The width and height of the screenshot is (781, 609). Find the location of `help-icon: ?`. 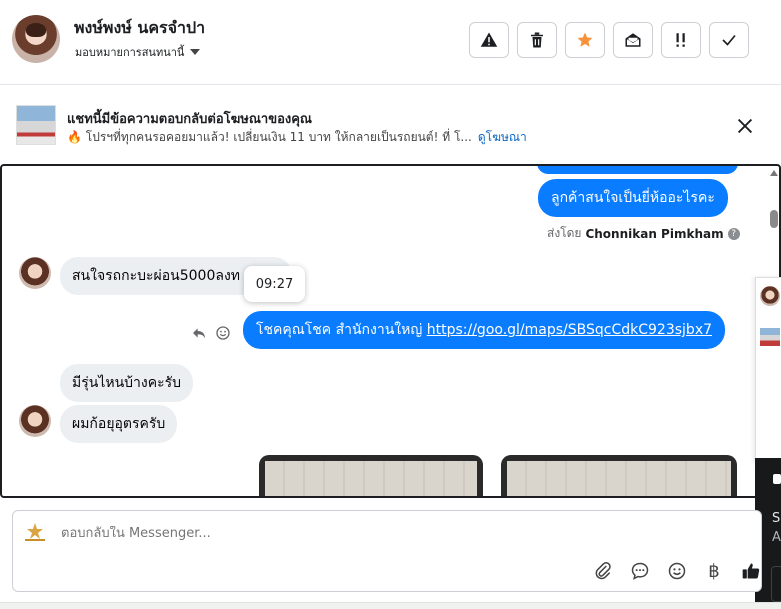

help-icon: ? is located at coordinates (733, 233).